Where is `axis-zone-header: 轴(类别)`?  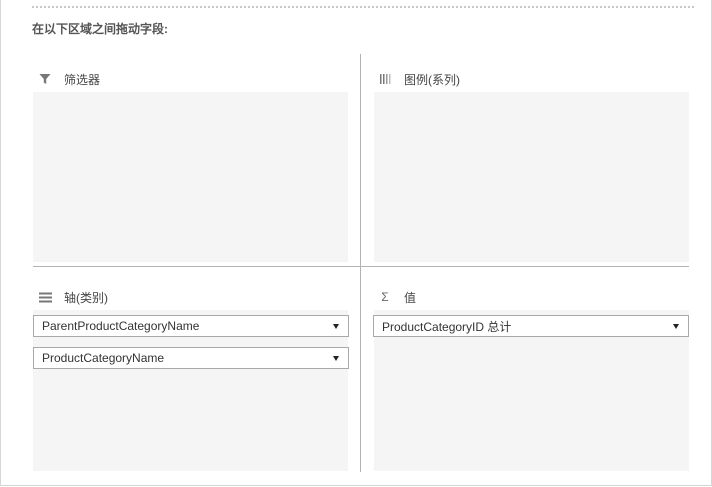
axis-zone-header: 轴(类别) is located at coordinates (73, 297).